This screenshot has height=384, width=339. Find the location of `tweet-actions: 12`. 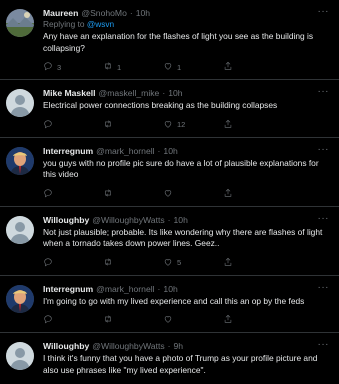

tweet-actions: 12 is located at coordinates (186, 125).